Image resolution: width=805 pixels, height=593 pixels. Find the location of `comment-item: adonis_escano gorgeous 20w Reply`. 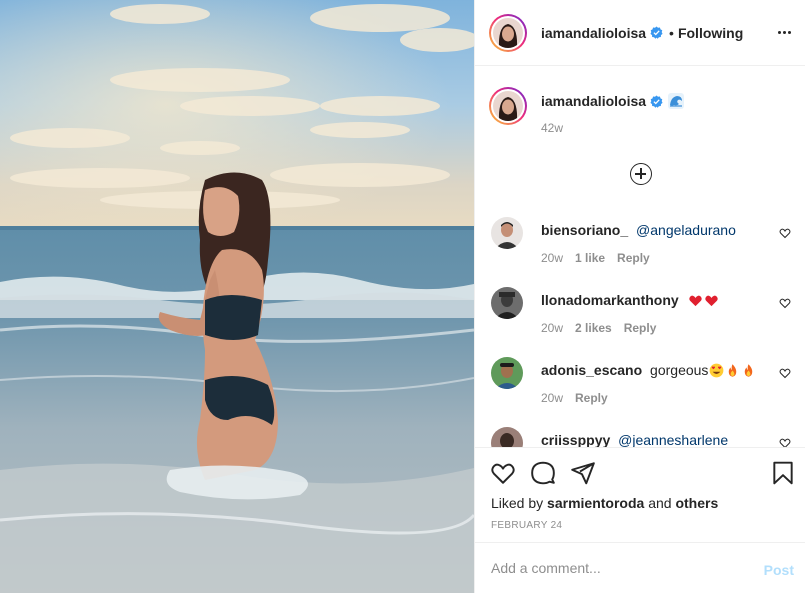

comment-item: adonis_escano gorgeous 20w Reply is located at coordinates (641, 381).